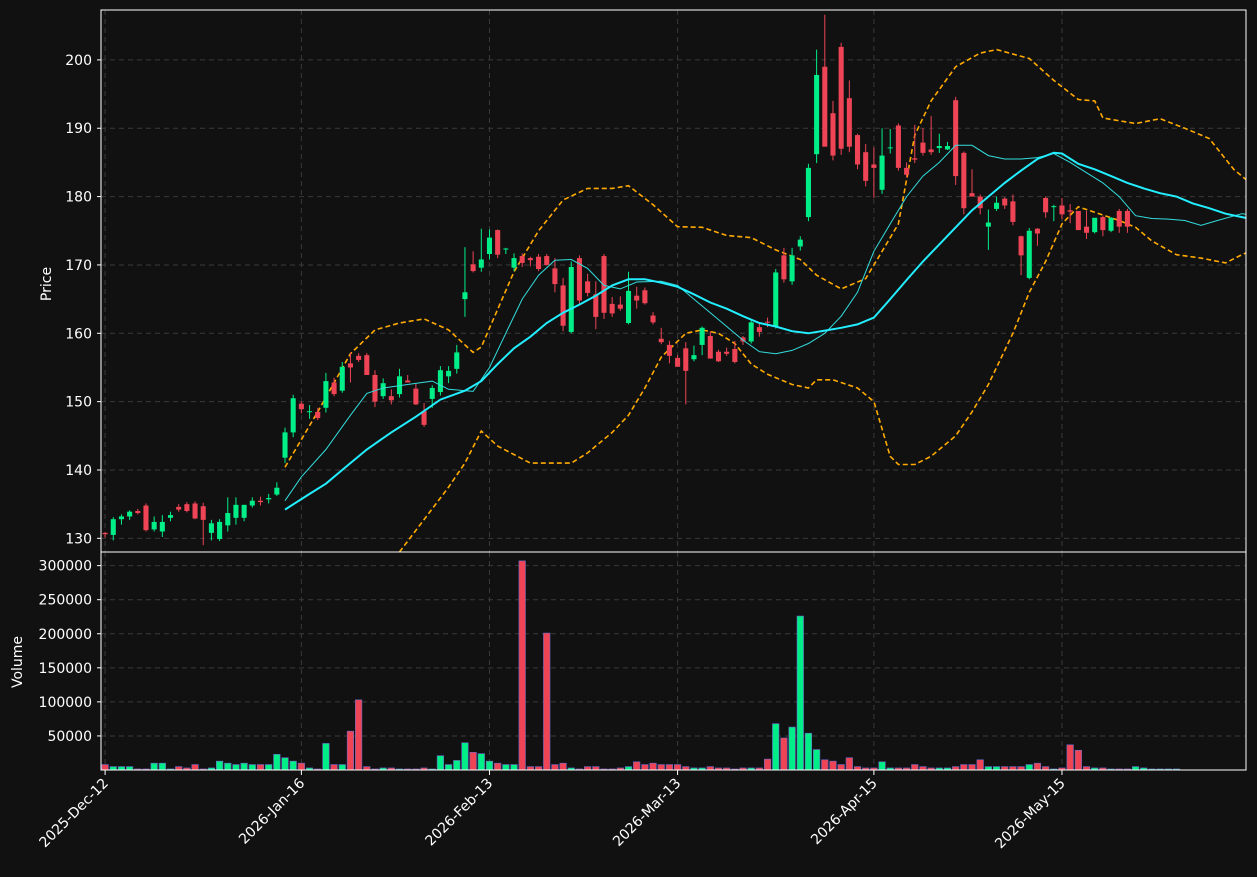 The width and height of the screenshot is (1257, 877). I want to click on price-tick-label: 180, so click(78, 198).